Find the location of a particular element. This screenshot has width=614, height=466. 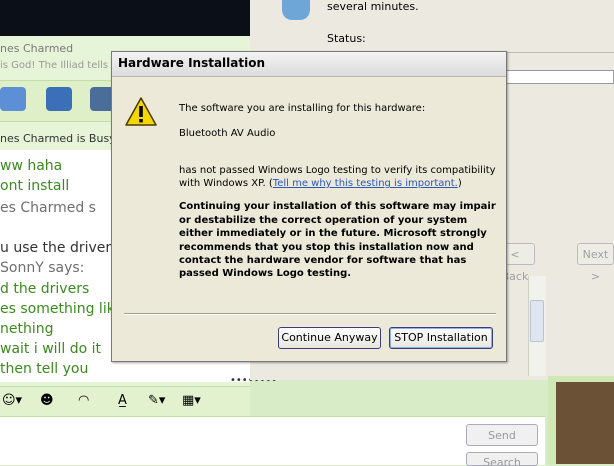

chat-line: ont install is located at coordinates (35, 186).